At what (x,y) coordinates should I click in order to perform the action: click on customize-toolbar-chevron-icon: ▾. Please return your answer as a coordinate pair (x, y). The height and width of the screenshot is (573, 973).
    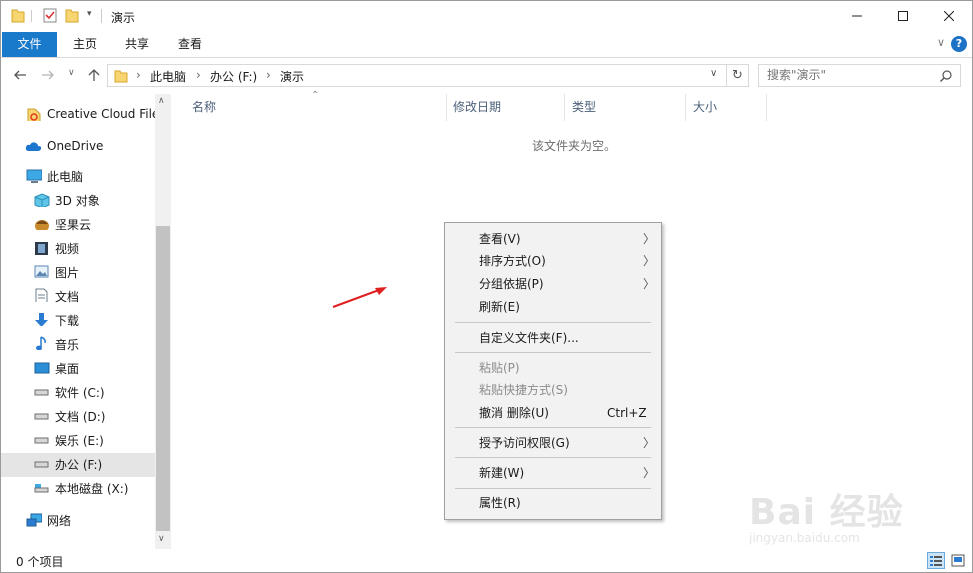
    Looking at the image, I should click on (89, 14).